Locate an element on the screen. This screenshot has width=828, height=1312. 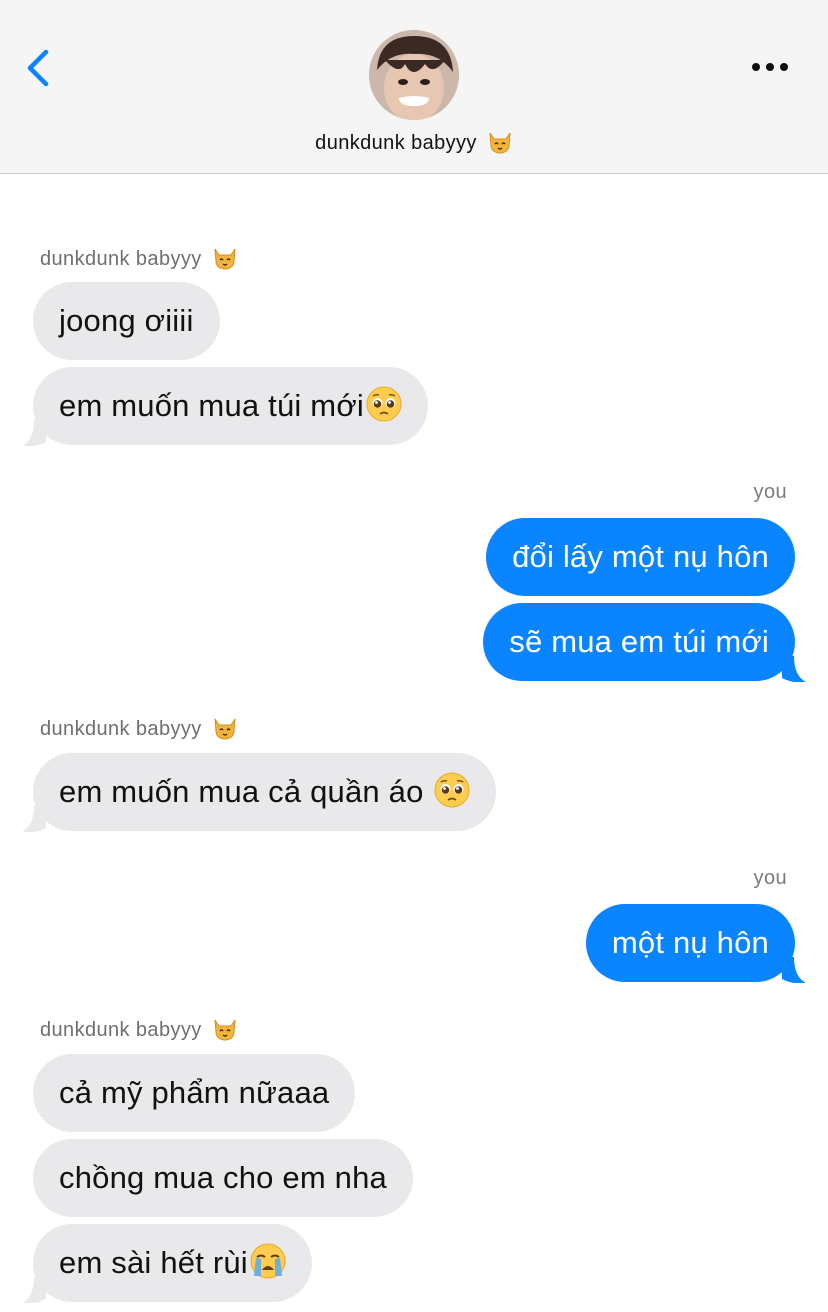
message-text: một nụ hôn is located at coordinates (690, 942).